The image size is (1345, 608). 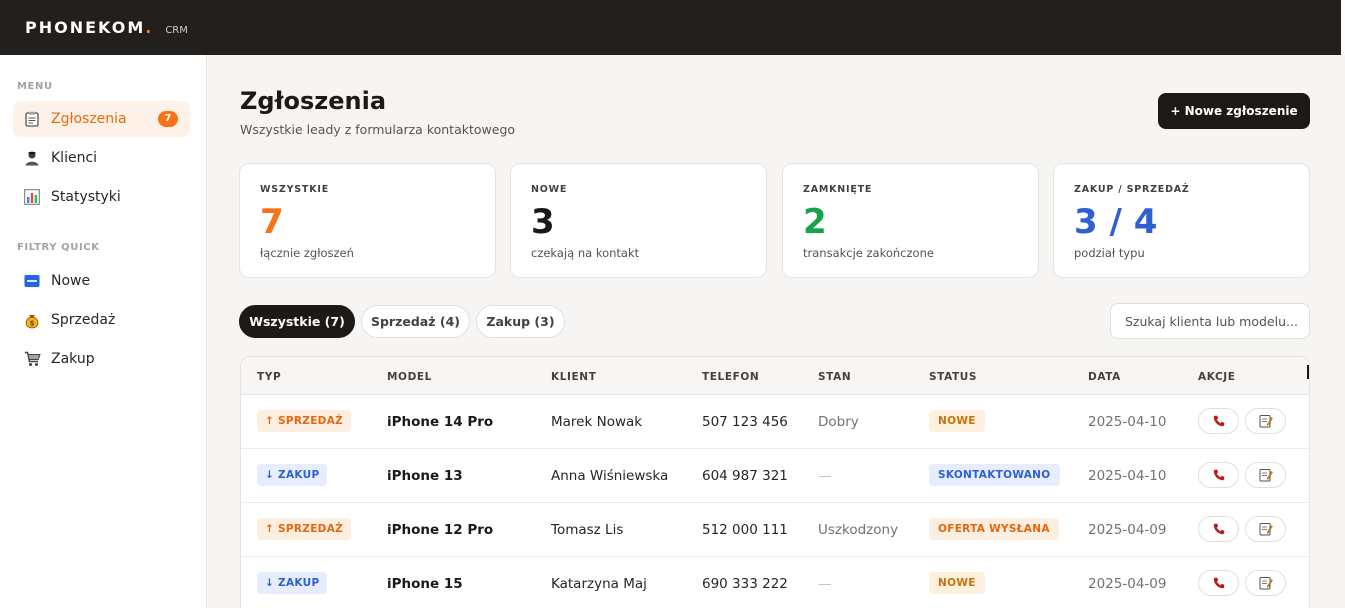 I want to click on model-cell: iPhone 15, so click(x=425, y=584).